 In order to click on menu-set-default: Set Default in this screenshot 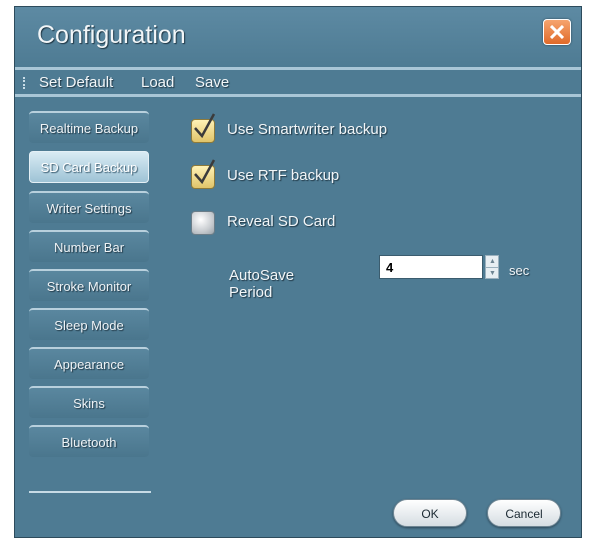, I will do `click(76, 82)`.